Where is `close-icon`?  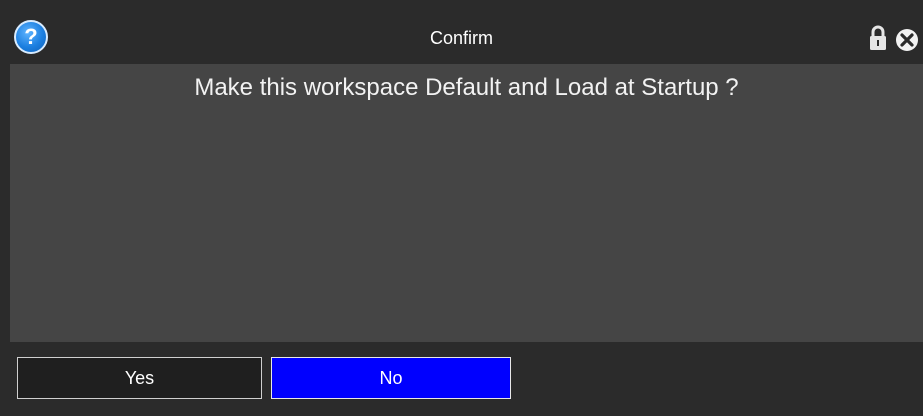 close-icon is located at coordinates (908, 40).